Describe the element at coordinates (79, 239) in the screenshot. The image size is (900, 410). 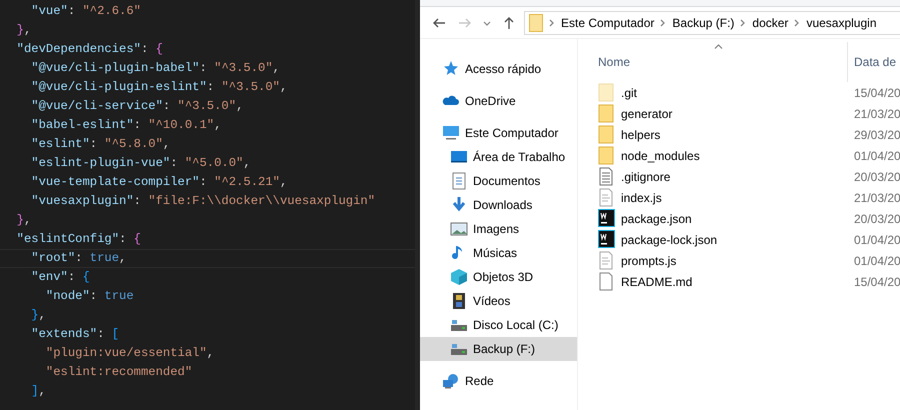
I see `code-line: "eslintConfig": {` at that location.